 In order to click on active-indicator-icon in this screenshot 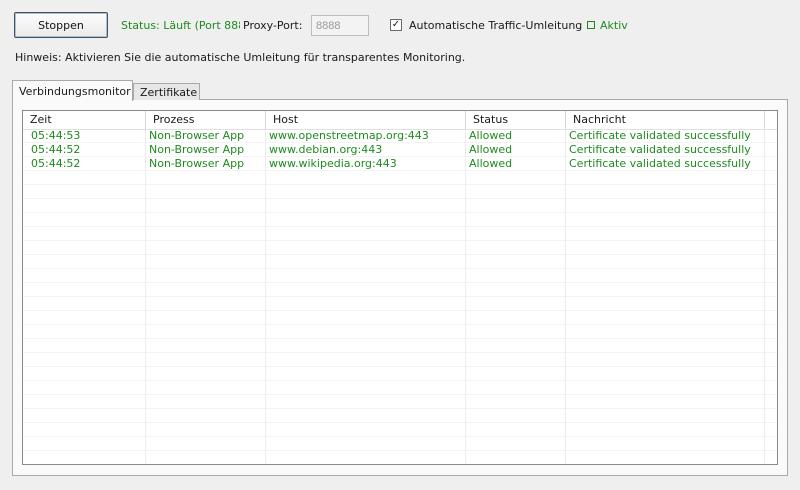, I will do `click(591, 25)`.